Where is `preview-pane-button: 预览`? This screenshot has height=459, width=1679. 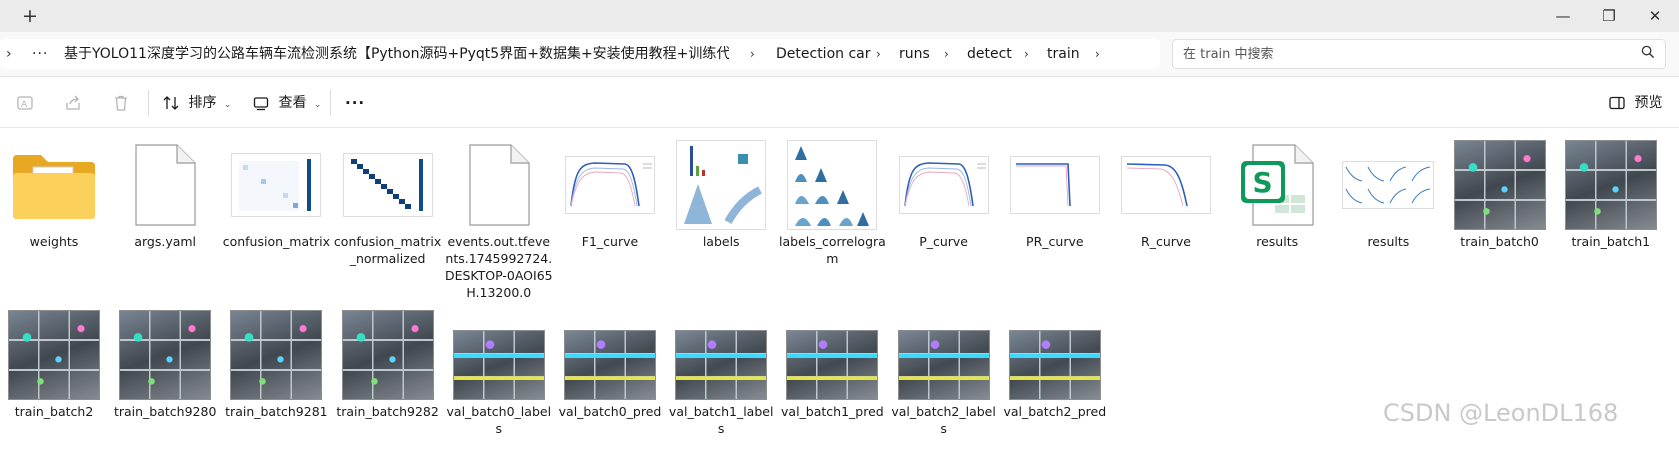
preview-pane-button: 预览 is located at coordinates (1635, 103).